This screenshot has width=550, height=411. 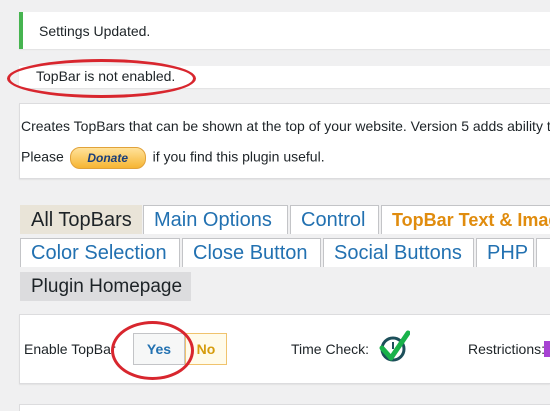 I want to click on tab-social-buttons: Social Buttons, so click(x=398, y=252).